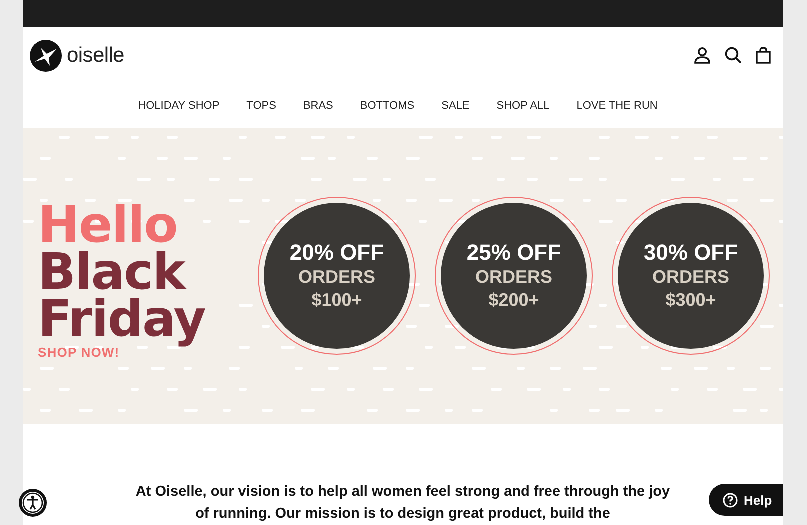  I want to click on nav-link: SHOP ALL, so click(523, 106).